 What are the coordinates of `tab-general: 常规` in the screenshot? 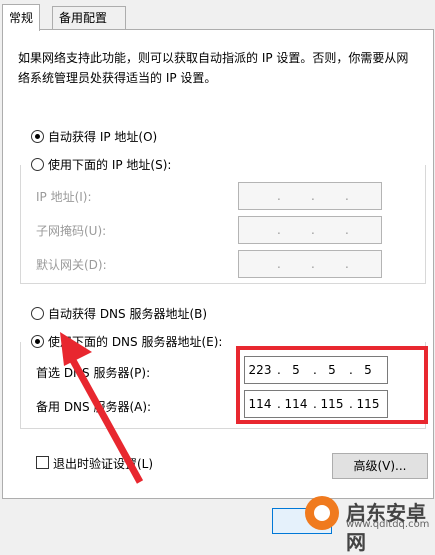 It's located at (21, 17).